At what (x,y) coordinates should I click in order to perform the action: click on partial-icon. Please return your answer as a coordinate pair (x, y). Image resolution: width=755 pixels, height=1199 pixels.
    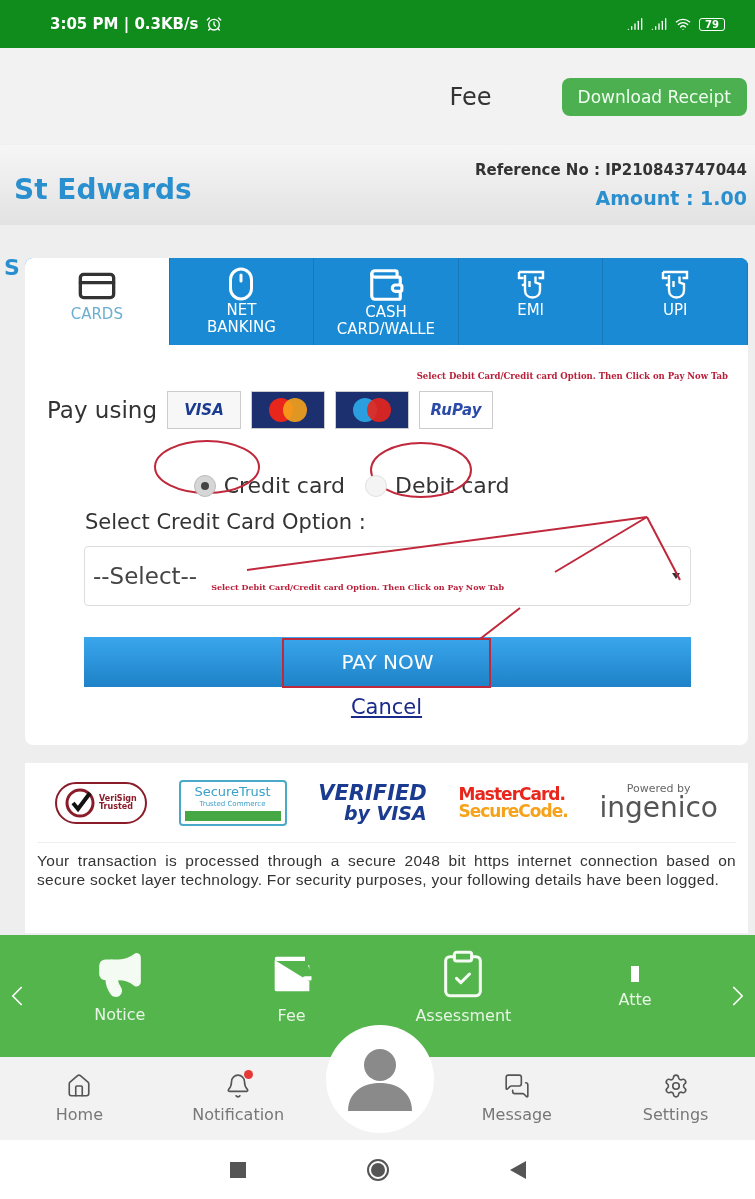
    Looking at the image, I should click on (635, 974).